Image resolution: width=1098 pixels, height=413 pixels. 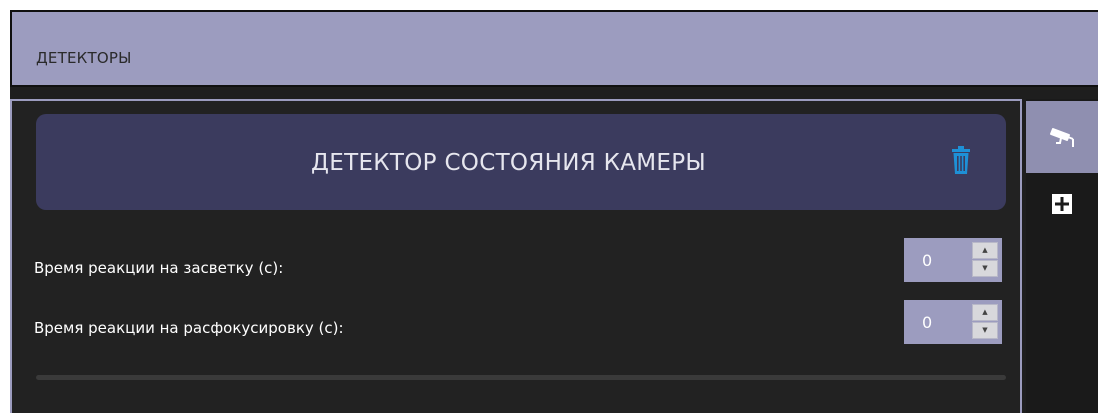 What do you see at coordinates (953, 260) in the screenshot?
I see `flare-reaction-stepper: 0 ▲ ▼` at bounding box center [953, 260].